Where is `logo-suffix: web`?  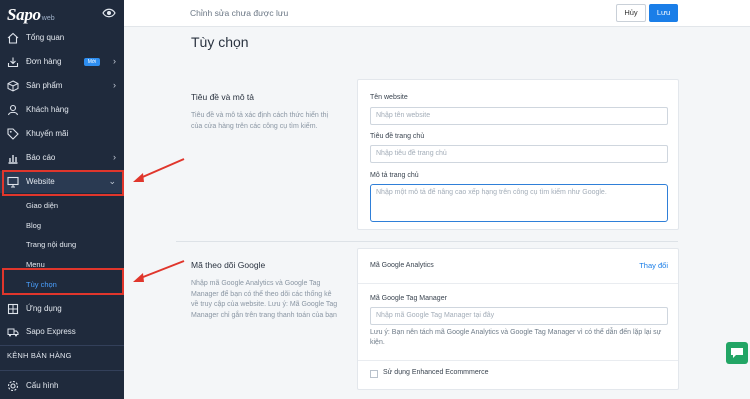 logo-suffix: web is located at coordinates (48, 18).